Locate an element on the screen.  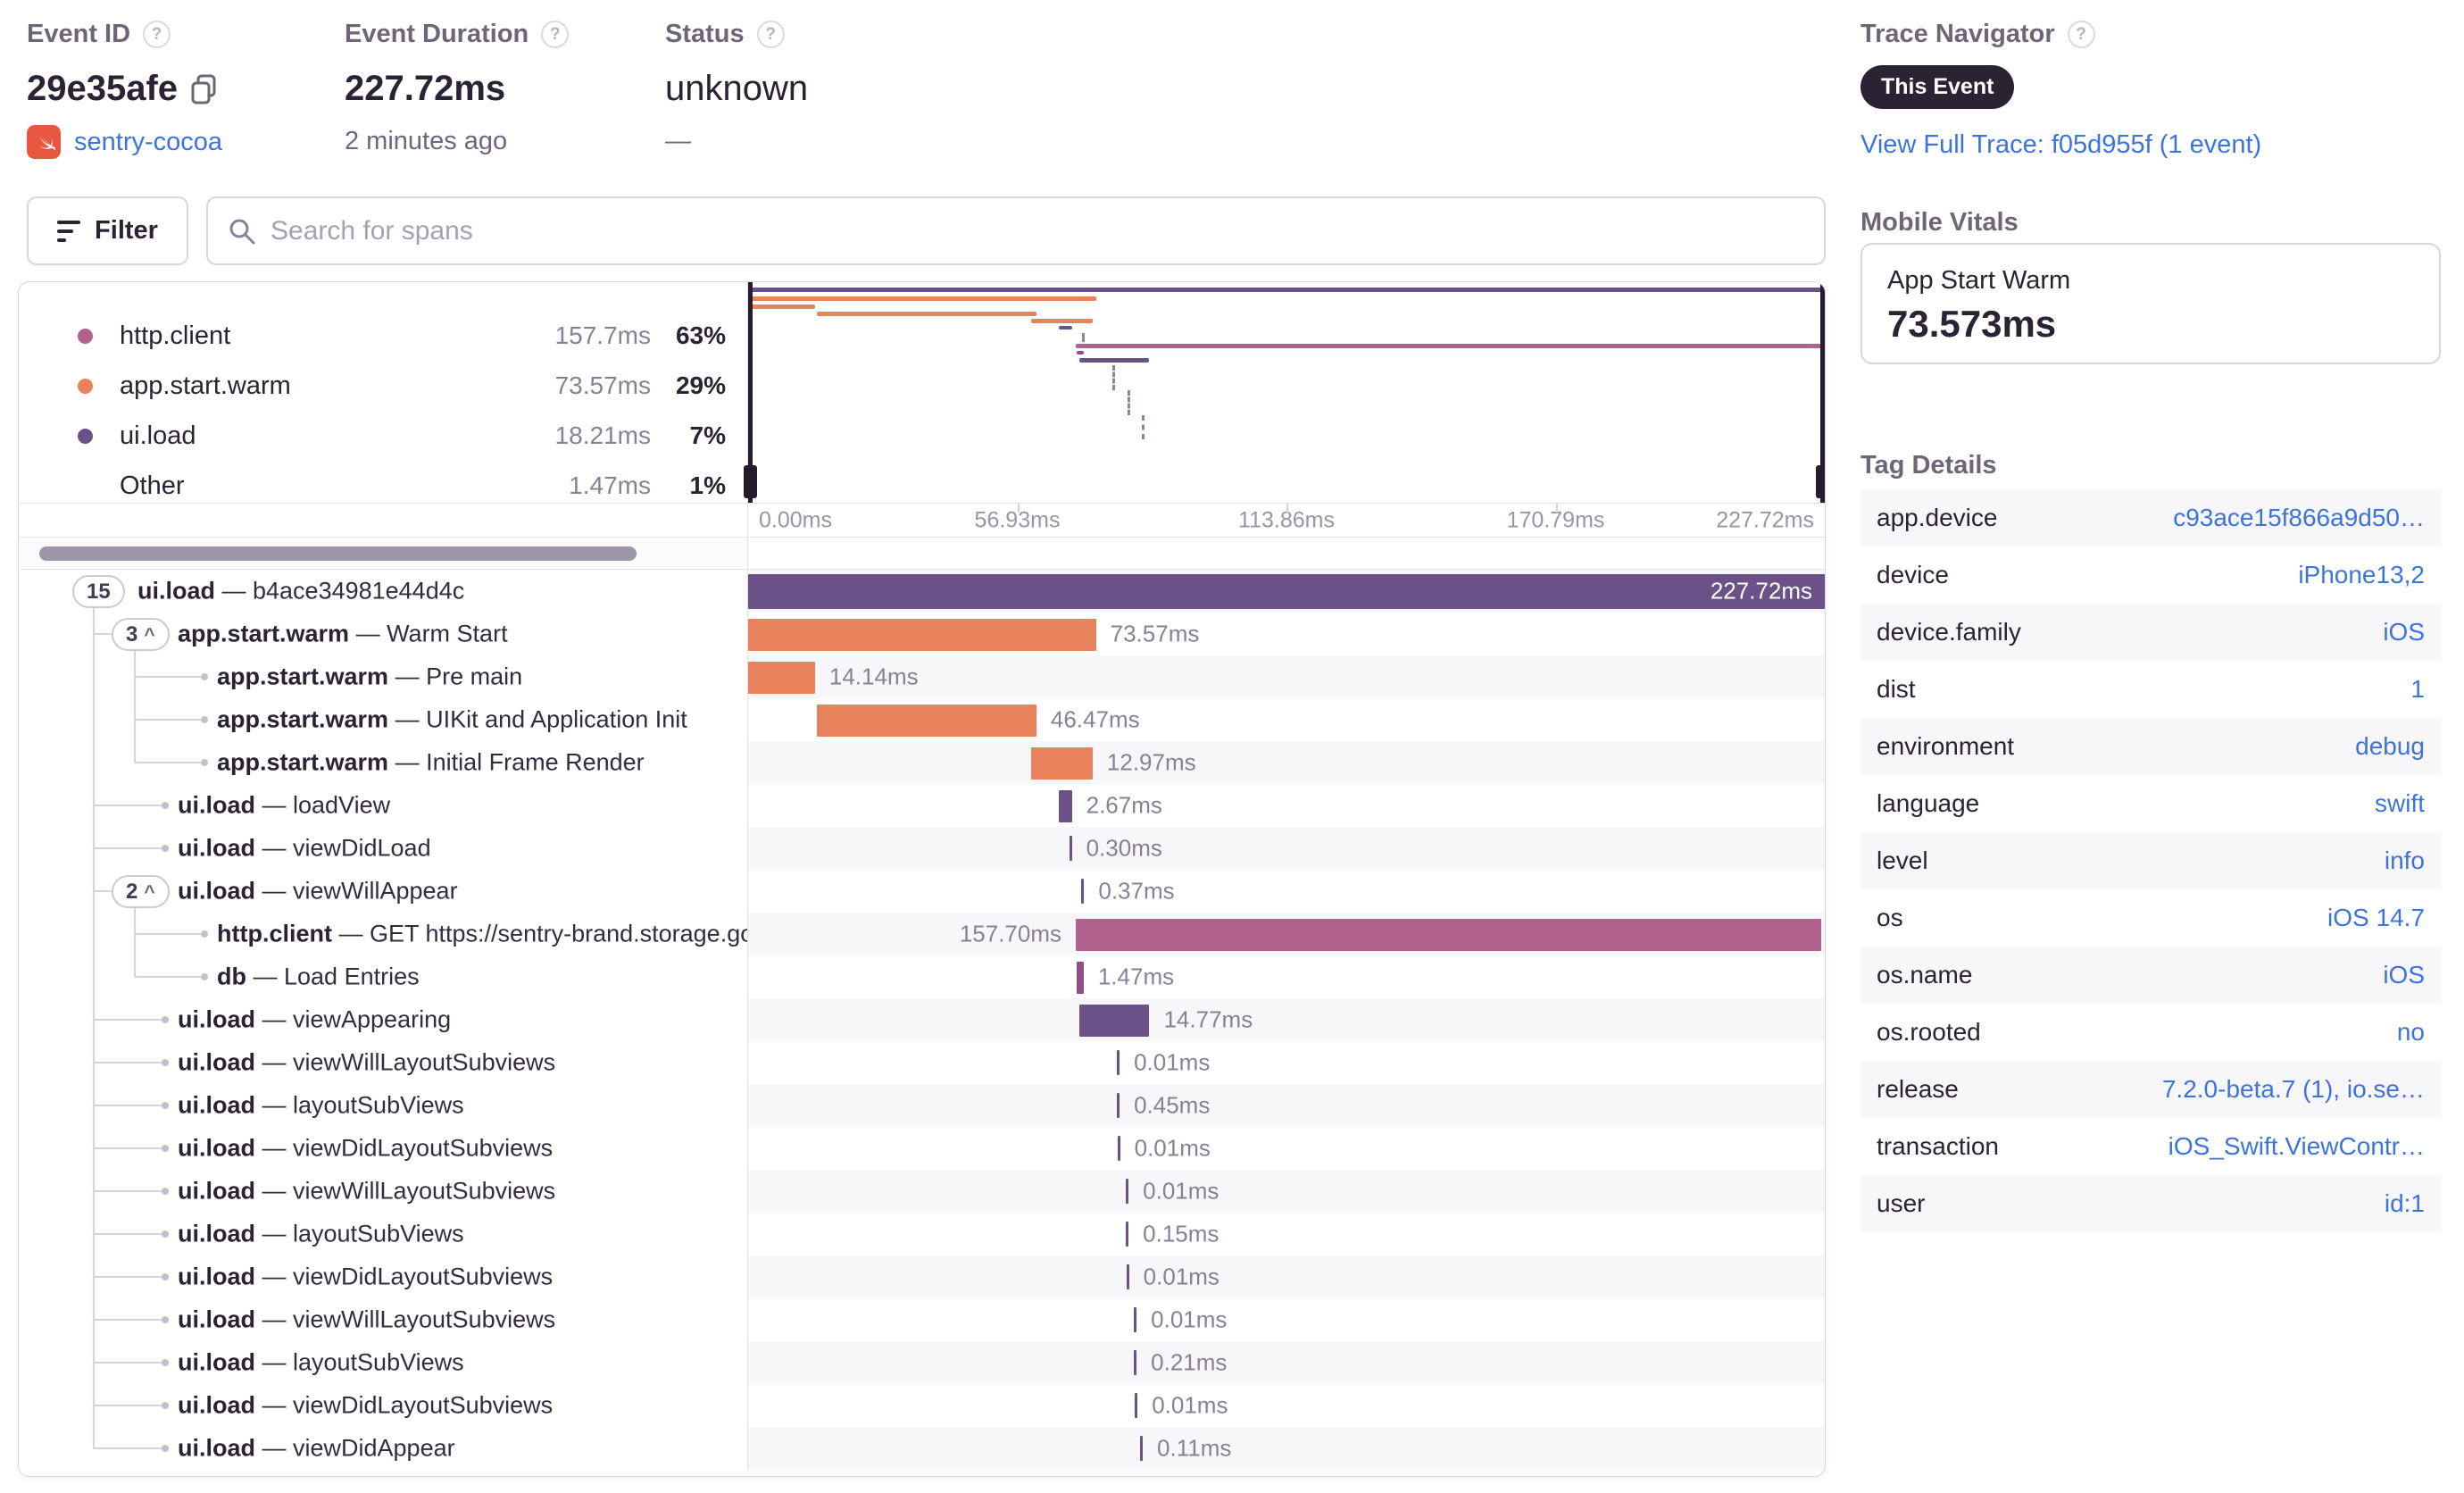
span-bar-cell: 0.45ms is located at coordinates (1286, 1105).